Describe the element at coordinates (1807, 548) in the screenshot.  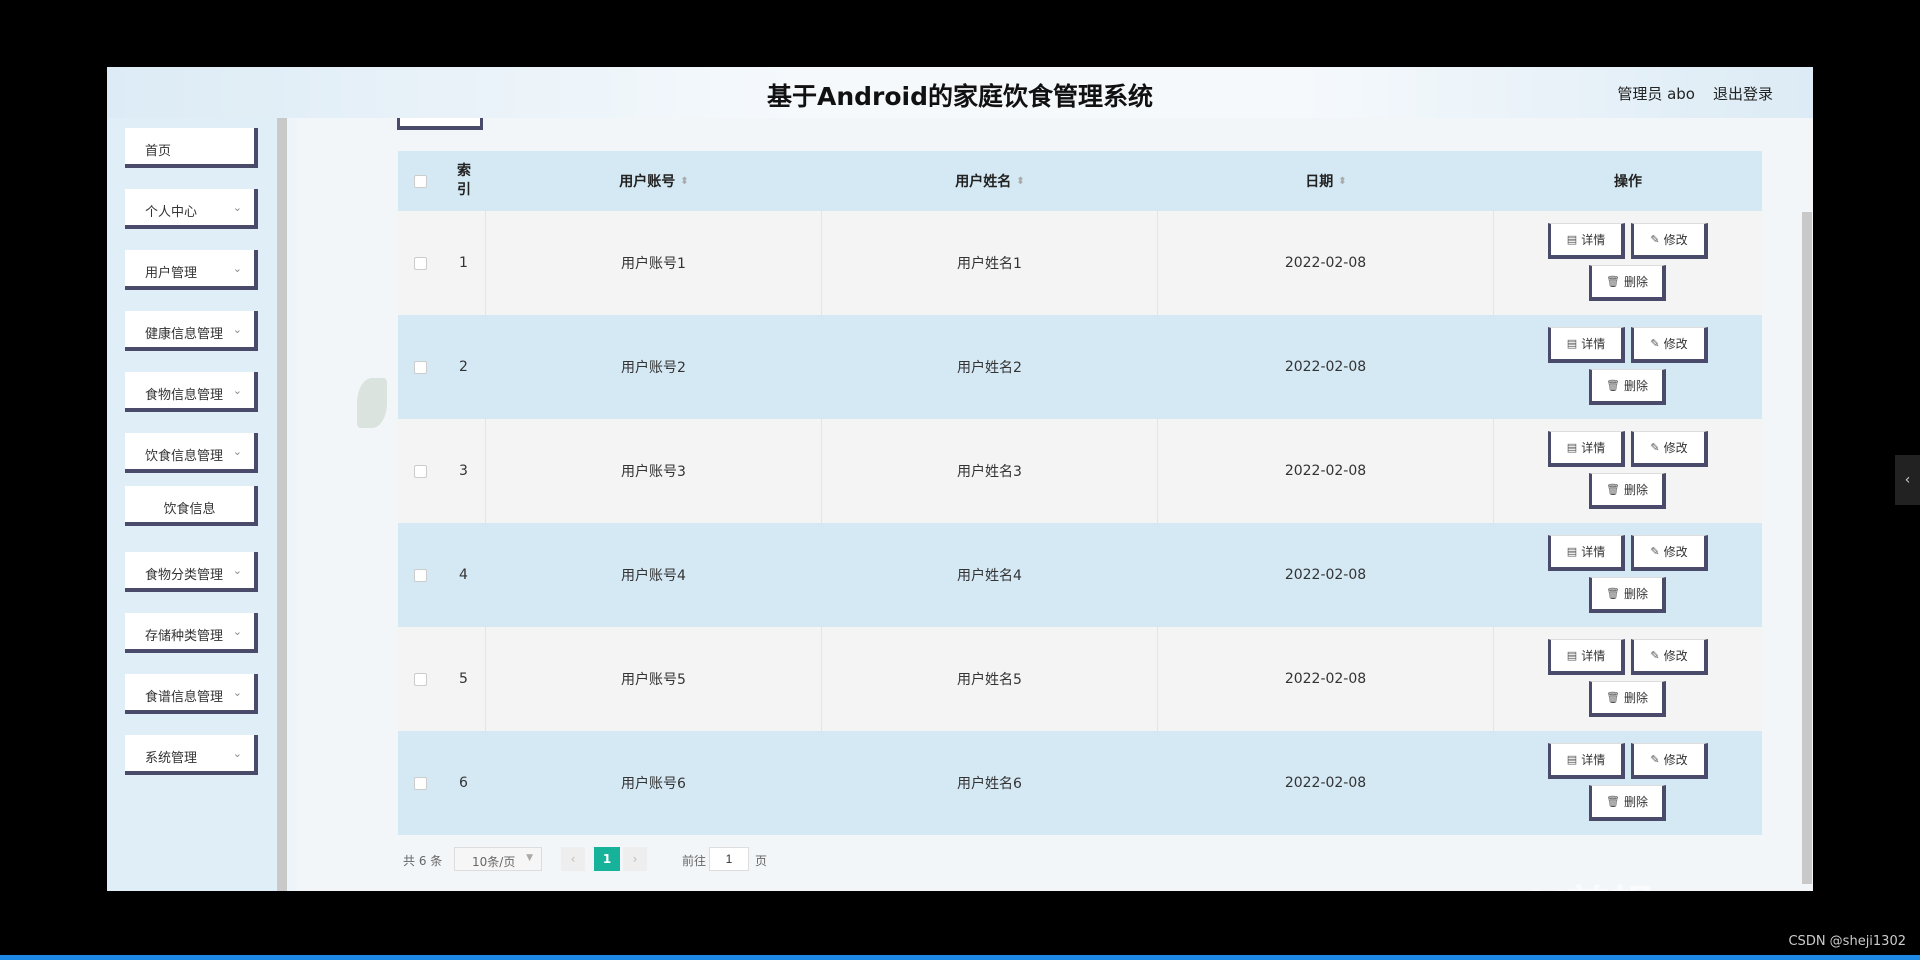
I see `content-scrollbar` at that location.